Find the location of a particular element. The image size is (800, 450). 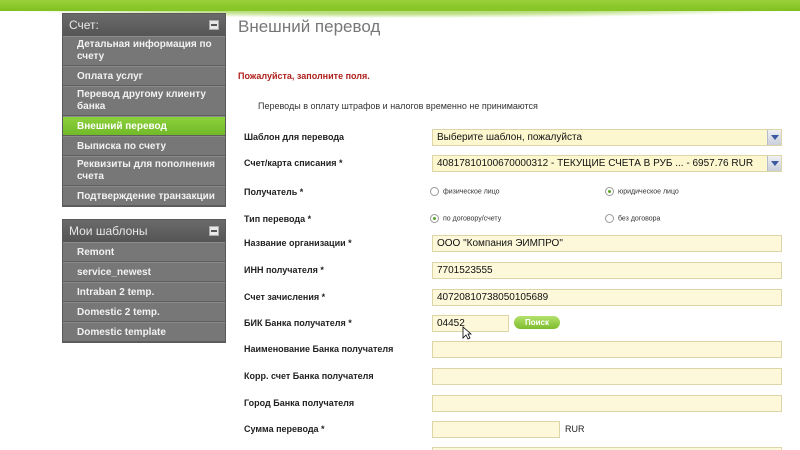

sidebar-item-pay-services: Оплата услуг is located at coordinates (144, 76).